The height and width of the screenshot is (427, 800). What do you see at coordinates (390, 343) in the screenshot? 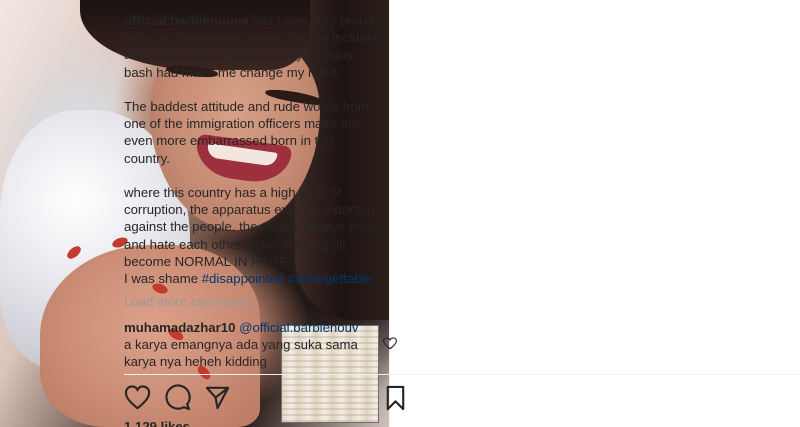
I see `heart-outline-icon` at bounding box center [390, 343].